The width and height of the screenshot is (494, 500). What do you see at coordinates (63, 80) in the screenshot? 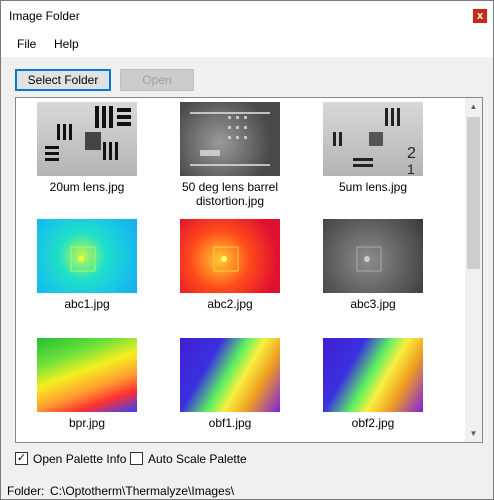
I see `select-folder-button: Select Folder` at bounding box center [63, 80].